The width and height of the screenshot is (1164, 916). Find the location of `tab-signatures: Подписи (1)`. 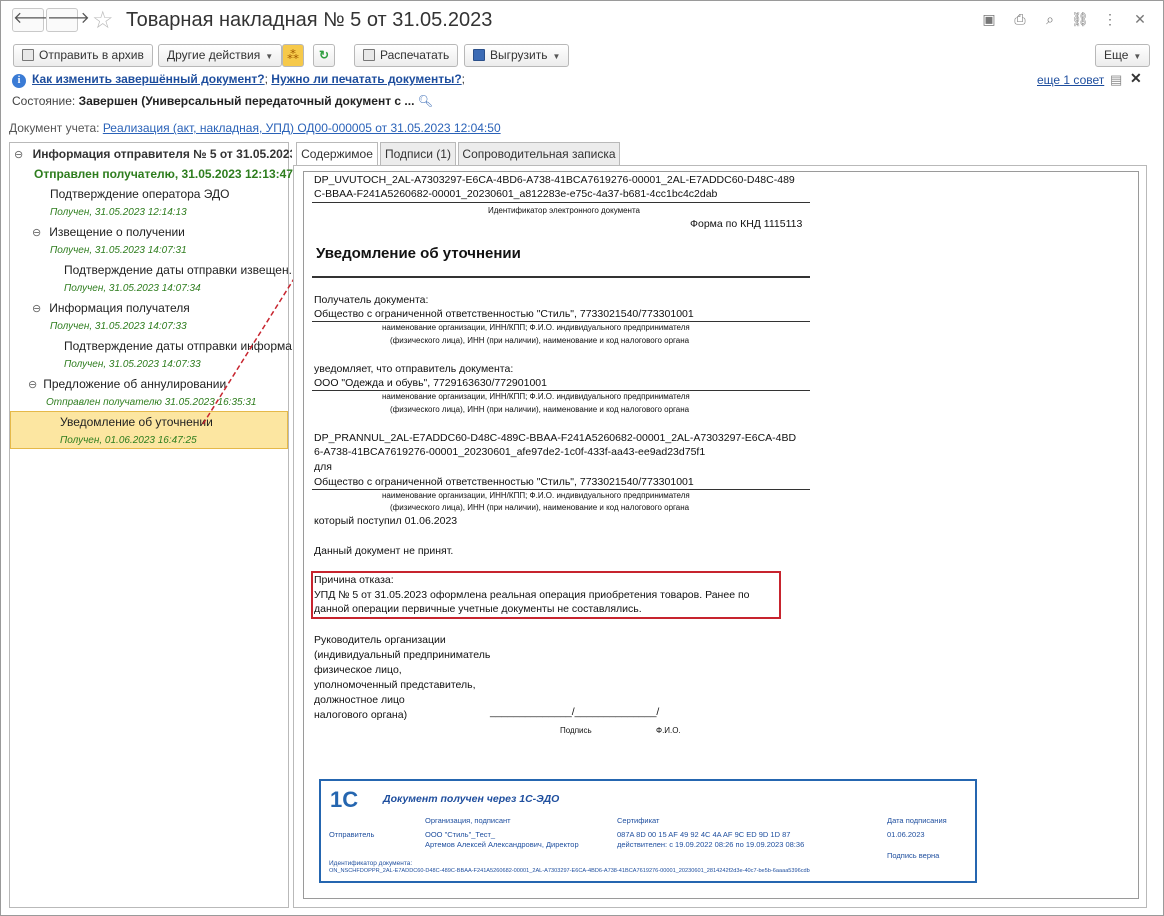

tab-signatures: Подписи (1) is located at coordinates (418, 154).